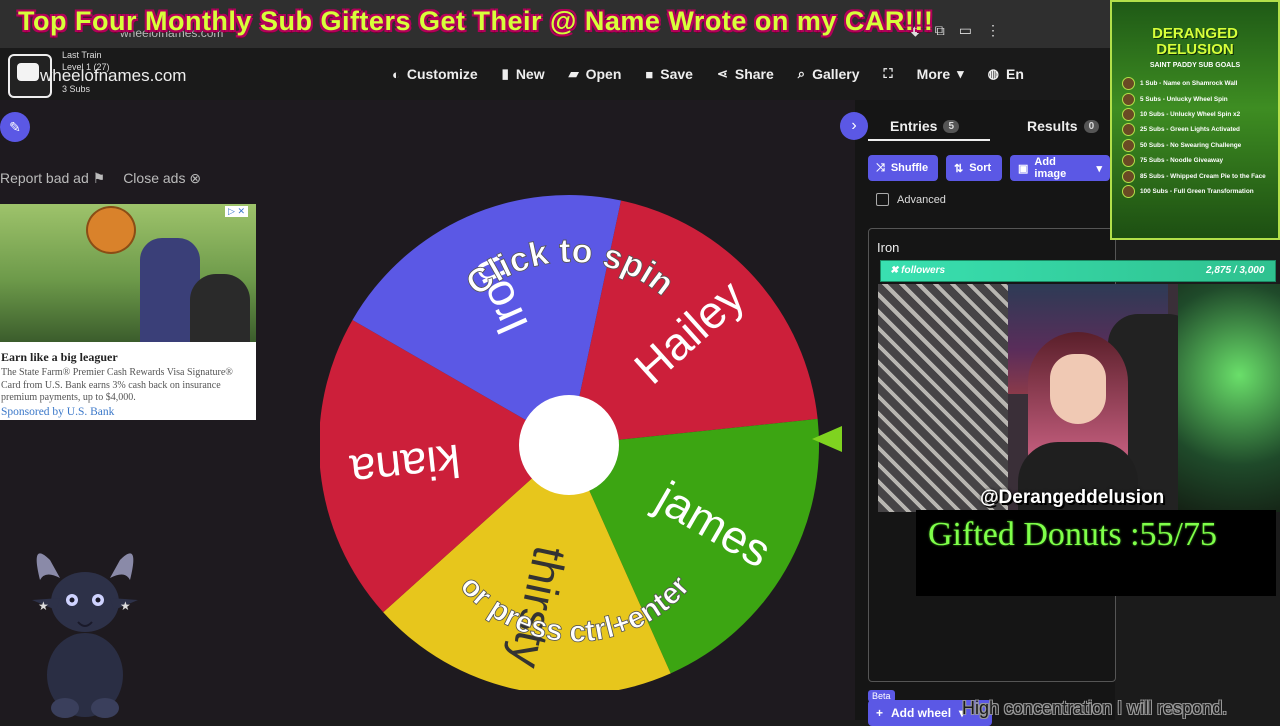 The height and width of the screenshot is (726, 1280). I want to click on webcam-feed, so click(1079, 398).